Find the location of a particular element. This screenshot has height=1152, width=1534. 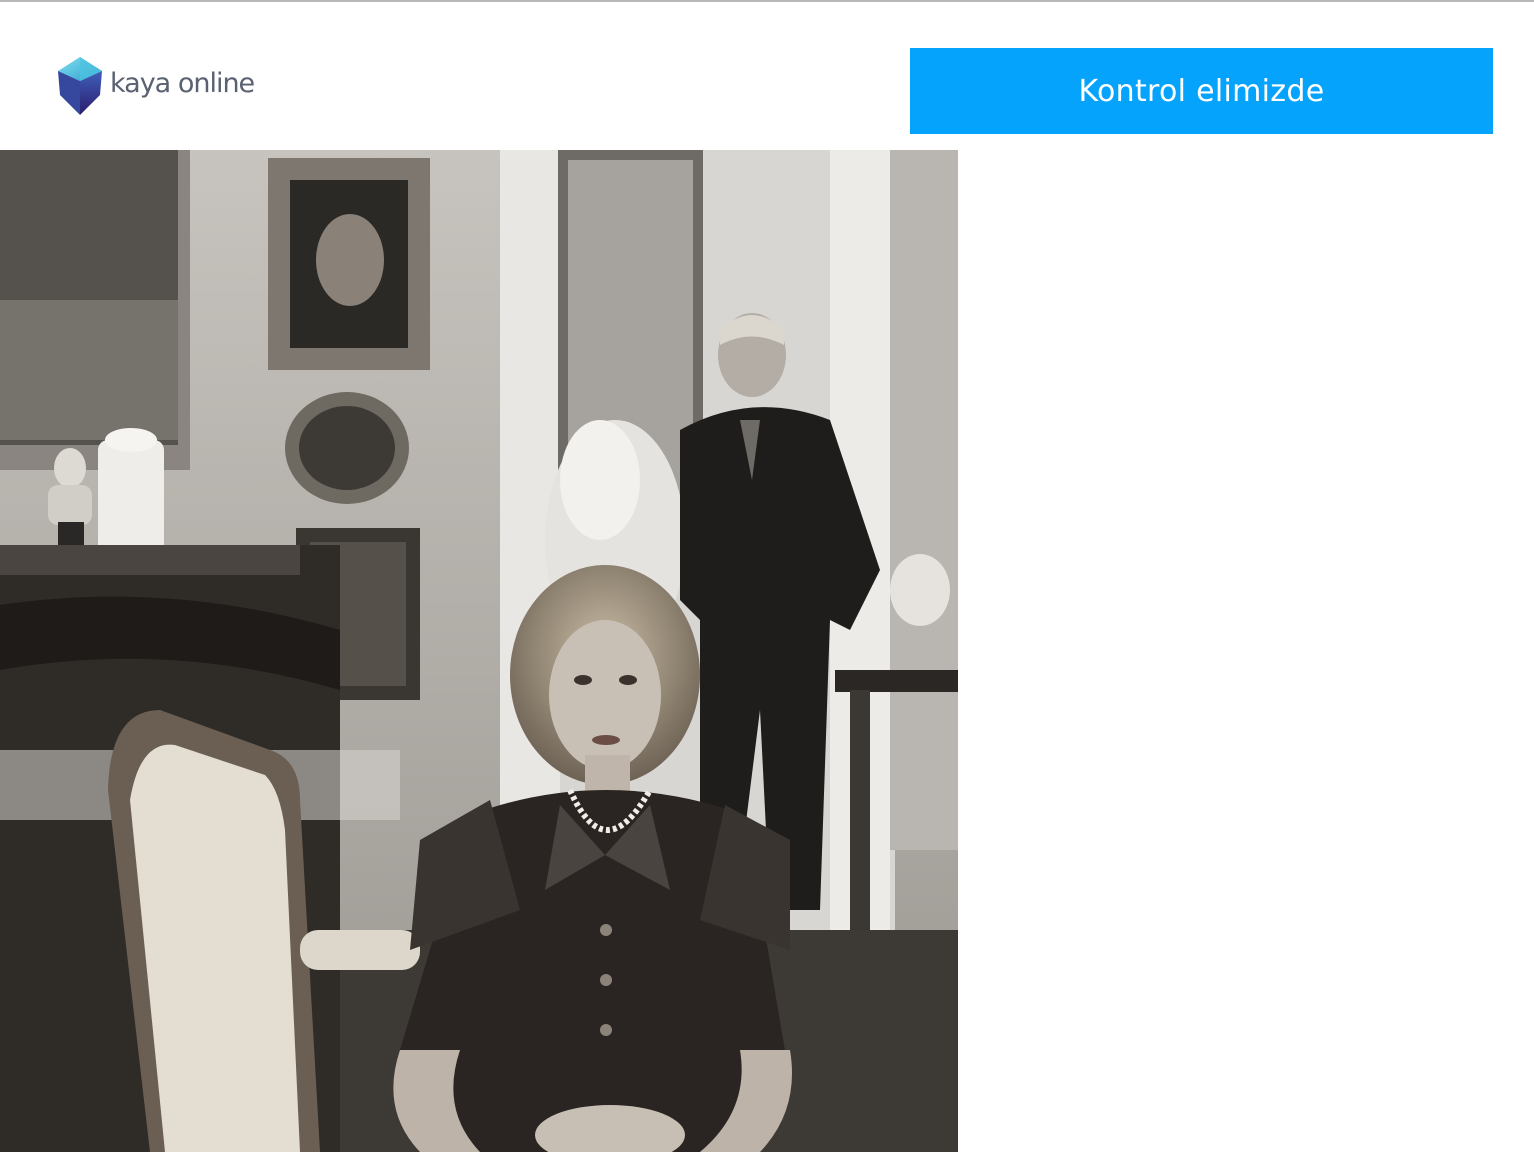

brand-logo: kaya online is located at coordinates (155, 86).